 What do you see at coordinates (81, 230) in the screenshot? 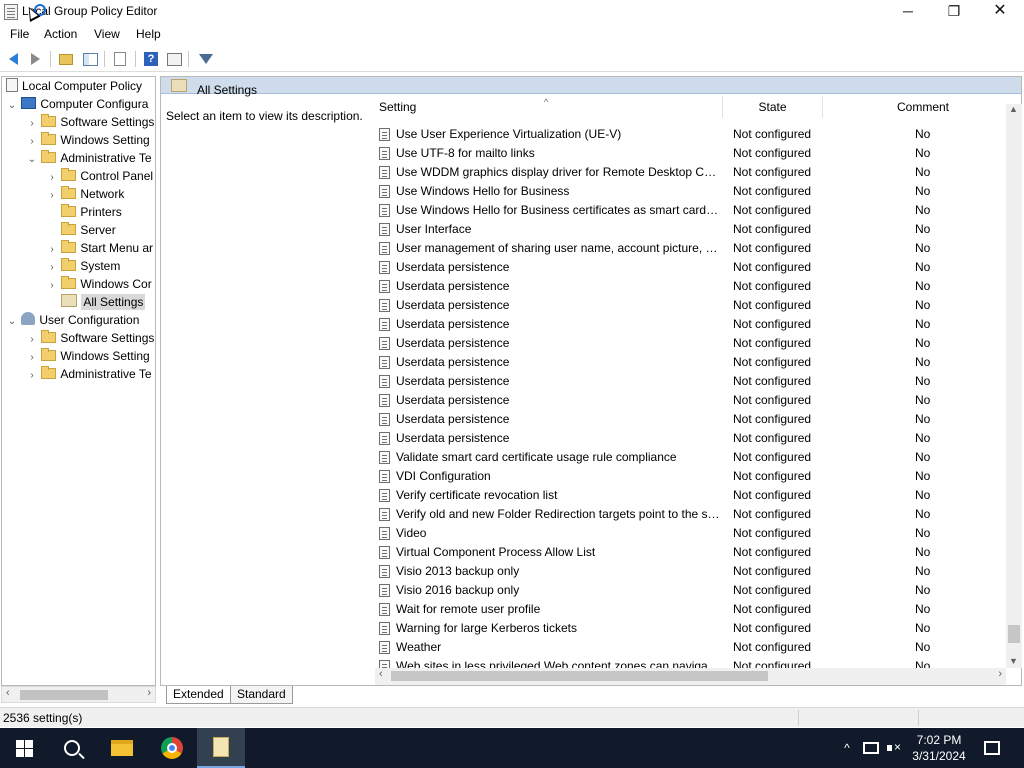
I see `tree-item-server: Server` at bounding box center [81, 230].